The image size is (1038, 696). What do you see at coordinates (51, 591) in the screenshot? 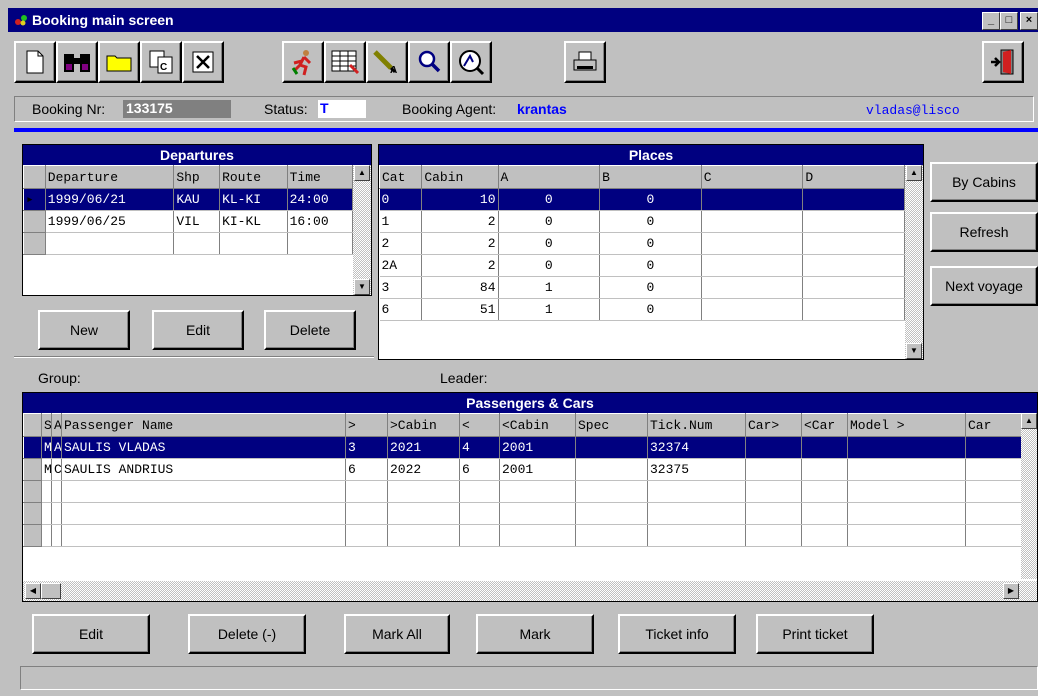
I see `scroll-thumb` at bounding box center [51, 591].